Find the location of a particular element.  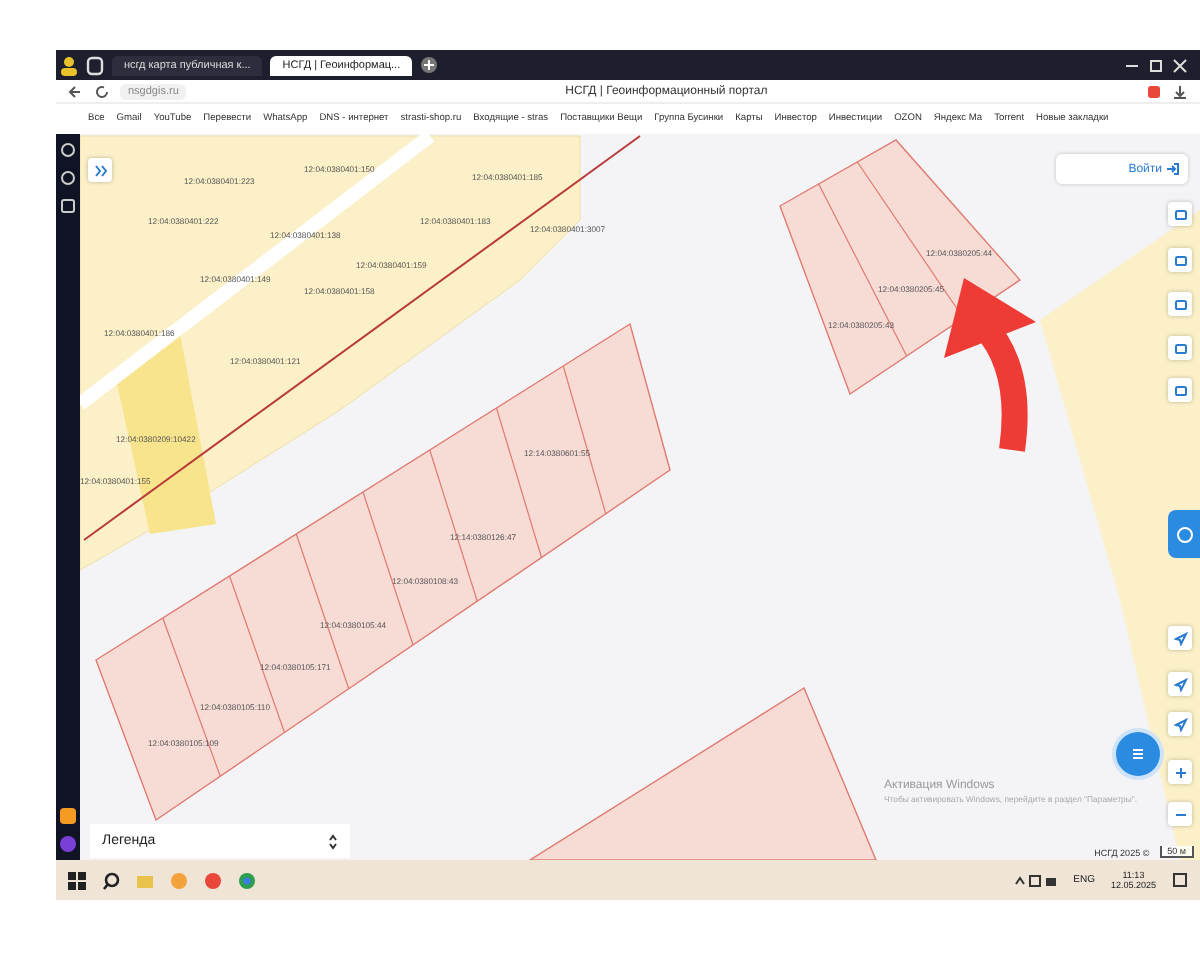

zoom-in-button is located at coordinates (1180, 772).